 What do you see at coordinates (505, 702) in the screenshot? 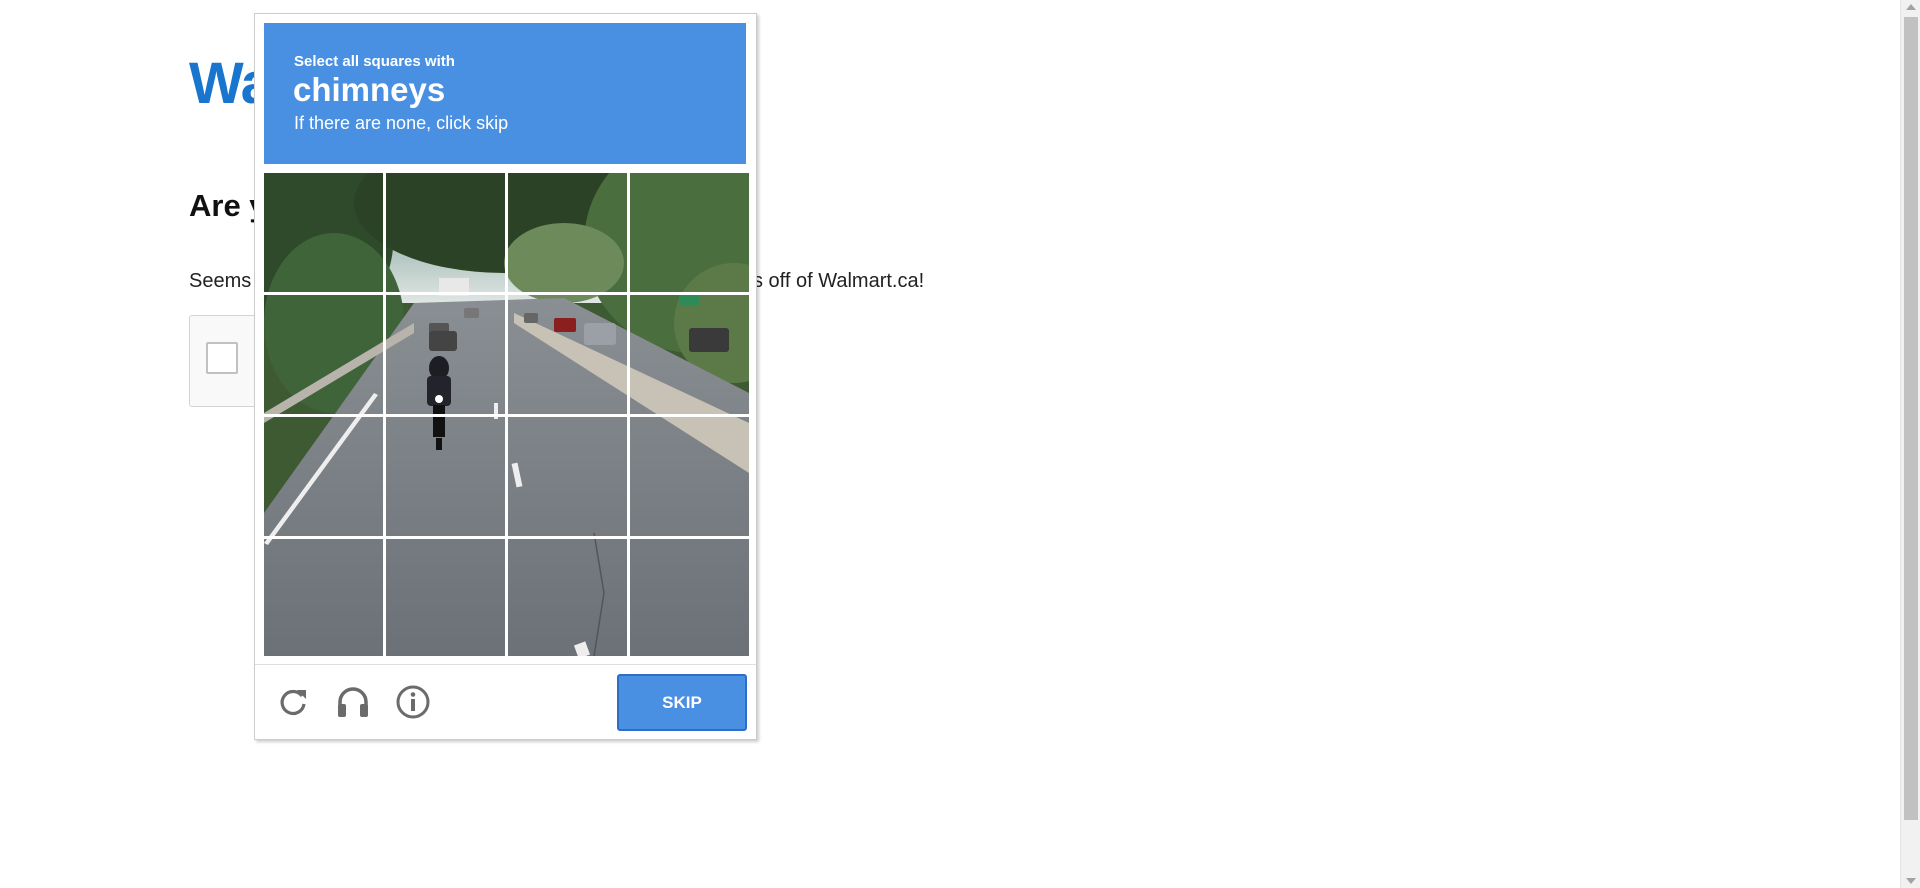
I see `challenge-footer: SKIP` at bounding box center [505, 702].